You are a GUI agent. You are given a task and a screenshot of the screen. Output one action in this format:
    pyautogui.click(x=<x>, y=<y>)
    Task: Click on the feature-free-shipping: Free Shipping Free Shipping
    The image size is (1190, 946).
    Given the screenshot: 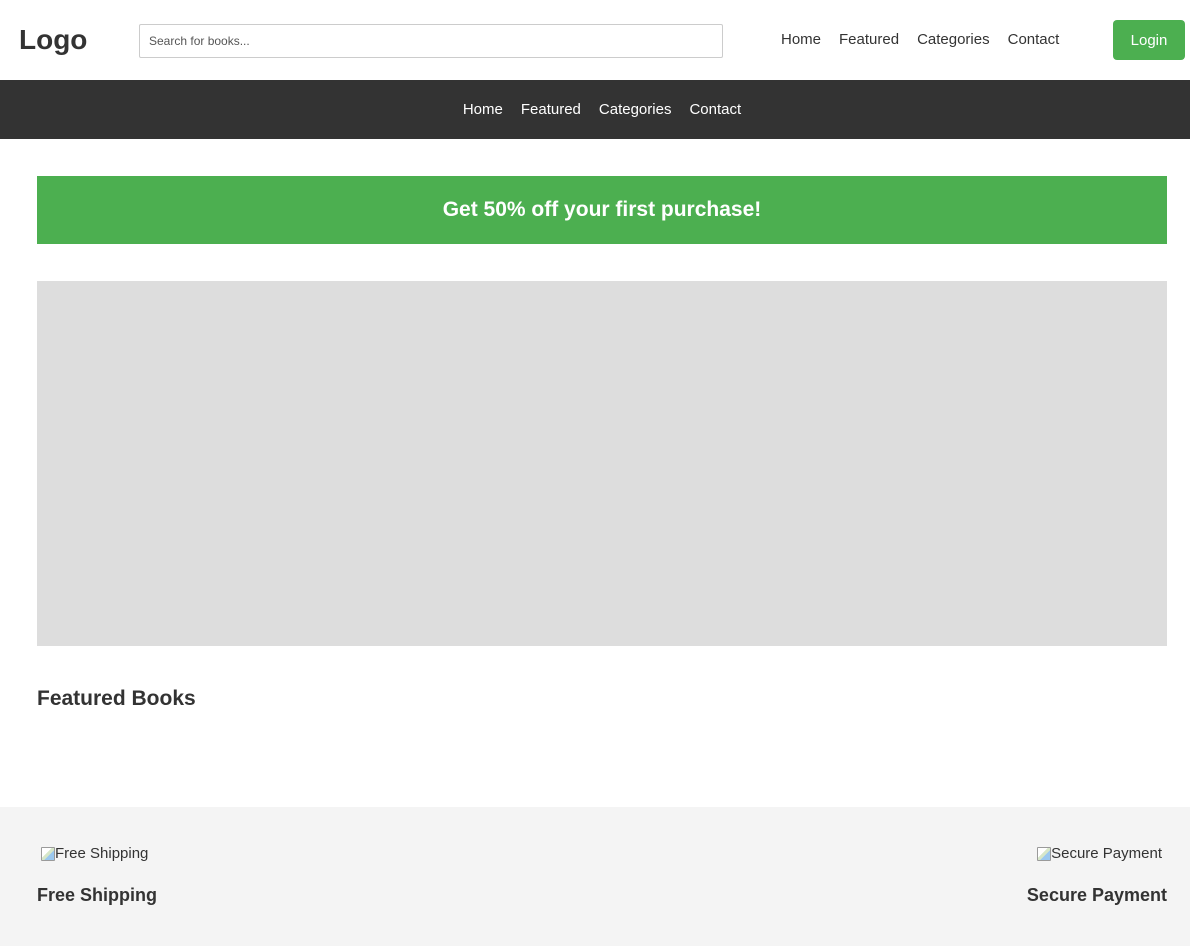 What is the action you would take?
    pyautogui.click(x=97, y=857)
    